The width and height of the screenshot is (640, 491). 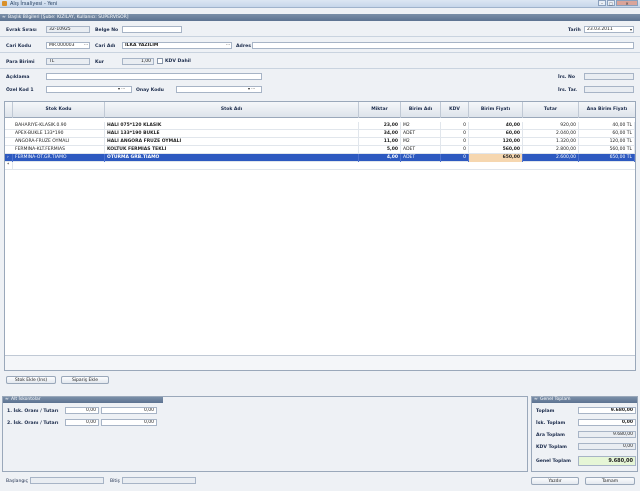 I want to click on row-indicator-header, so click(x=9, y=110).